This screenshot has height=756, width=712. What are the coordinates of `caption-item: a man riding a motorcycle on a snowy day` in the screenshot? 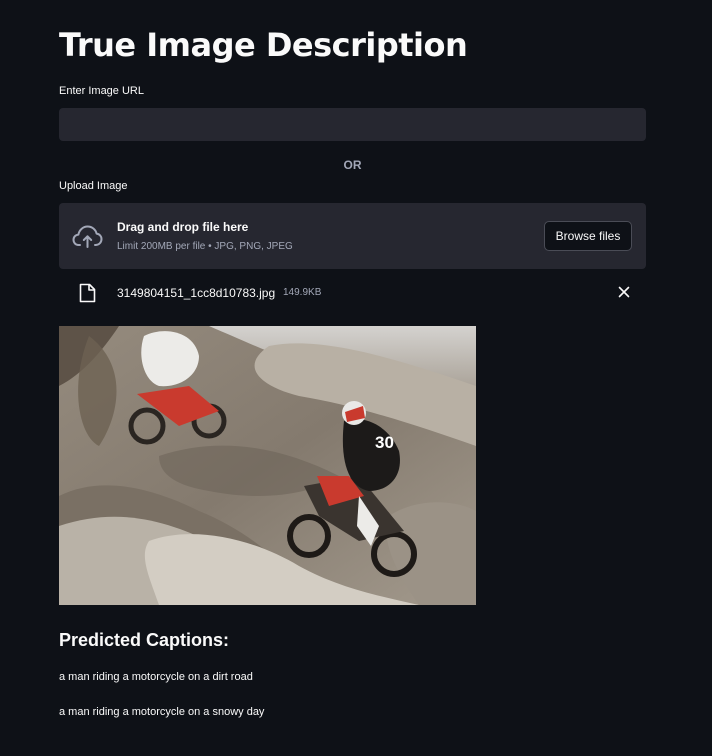 It's located at (162, 712).